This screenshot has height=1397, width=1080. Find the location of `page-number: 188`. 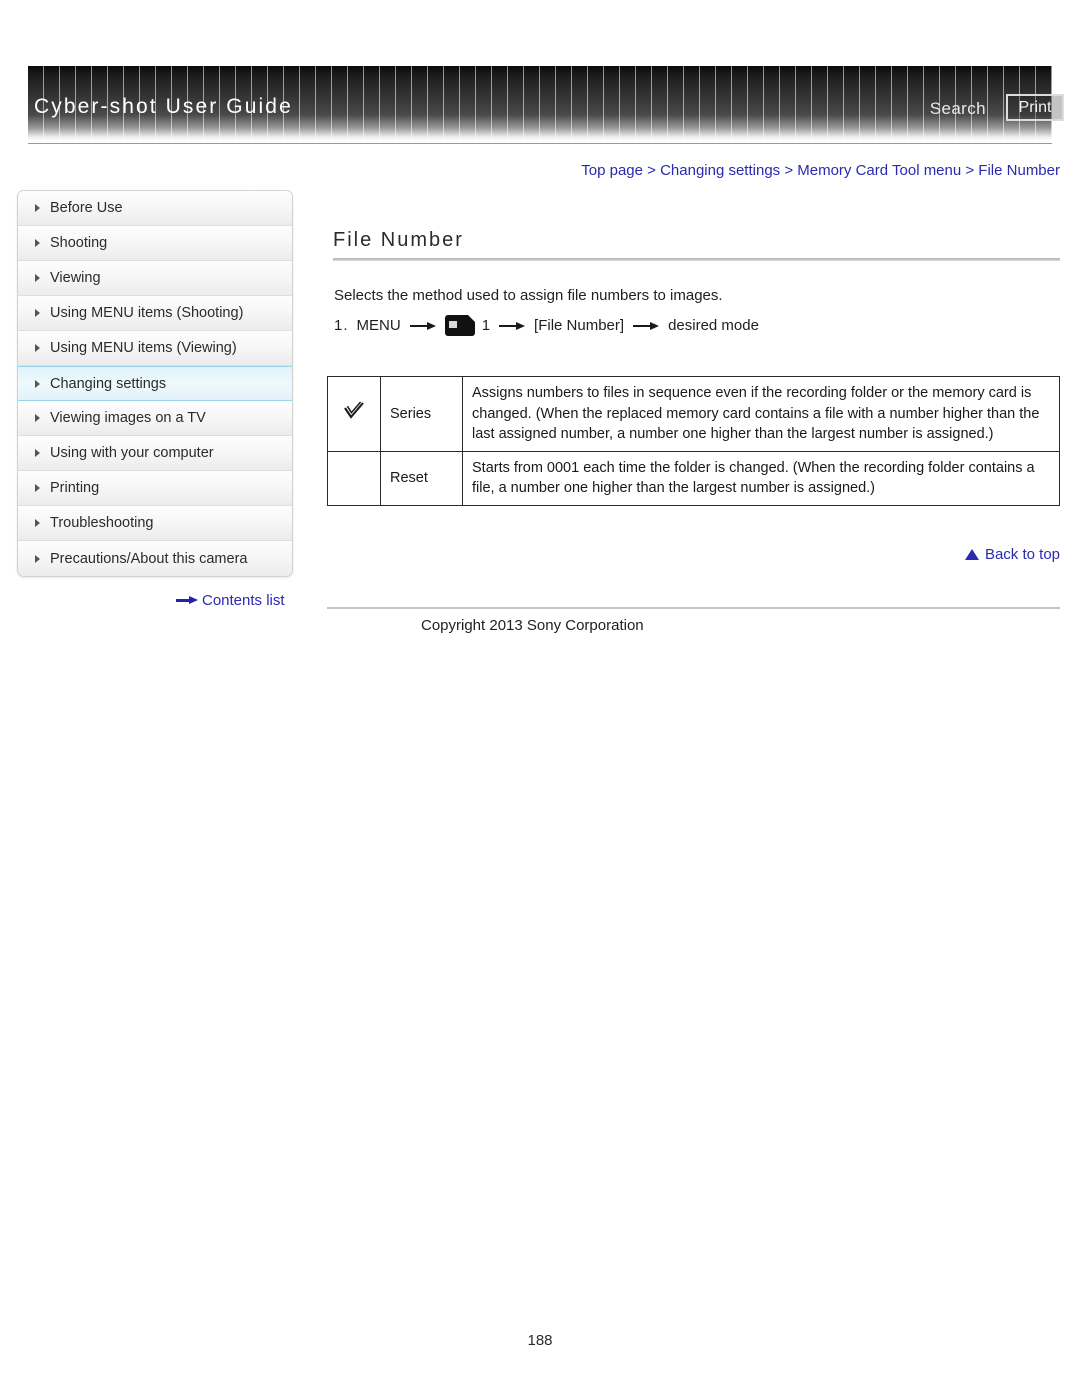

page-number: 188 is located at coordinates (540, 1340).